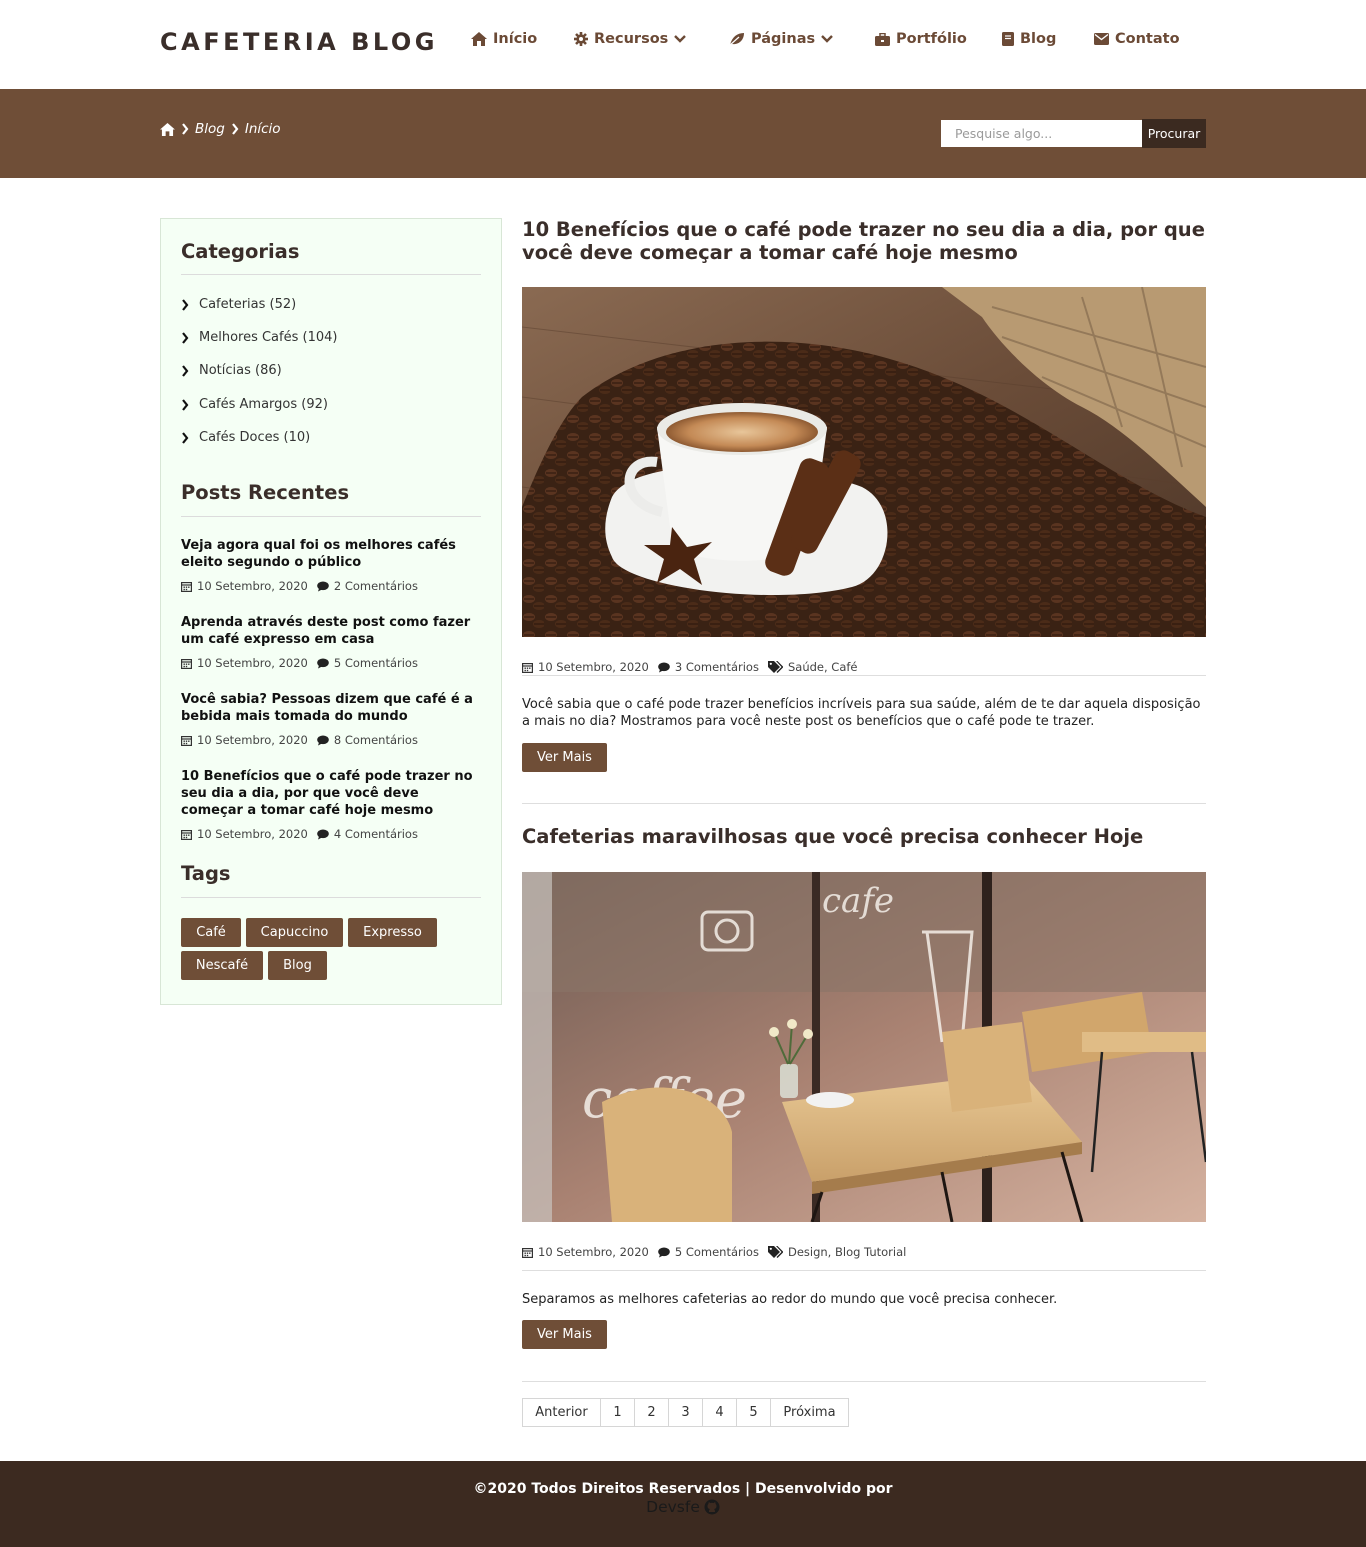 The width and height of the screenshot is (1366, 1547). I want to click on briefcase-icon, so click(882, 39).